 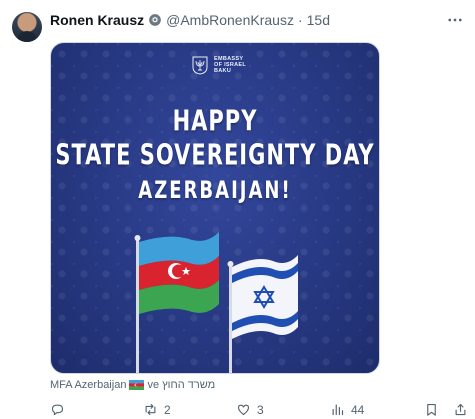 I want to click on bookmark-icon, so click(x=431, y=409).